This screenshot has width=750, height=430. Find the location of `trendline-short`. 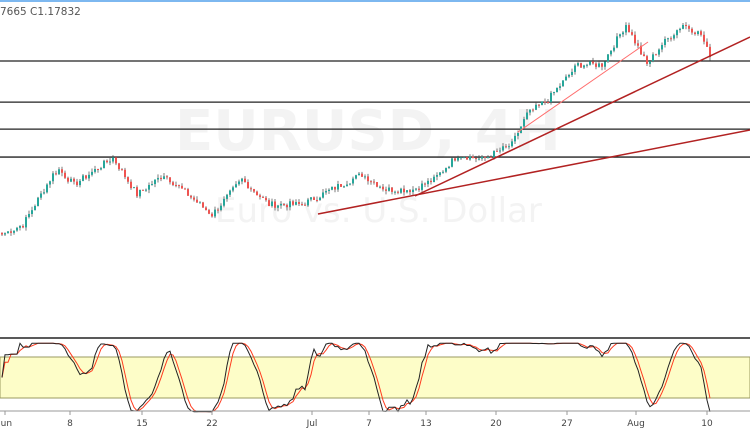

trendline-short is located at coordinates (583, 87).